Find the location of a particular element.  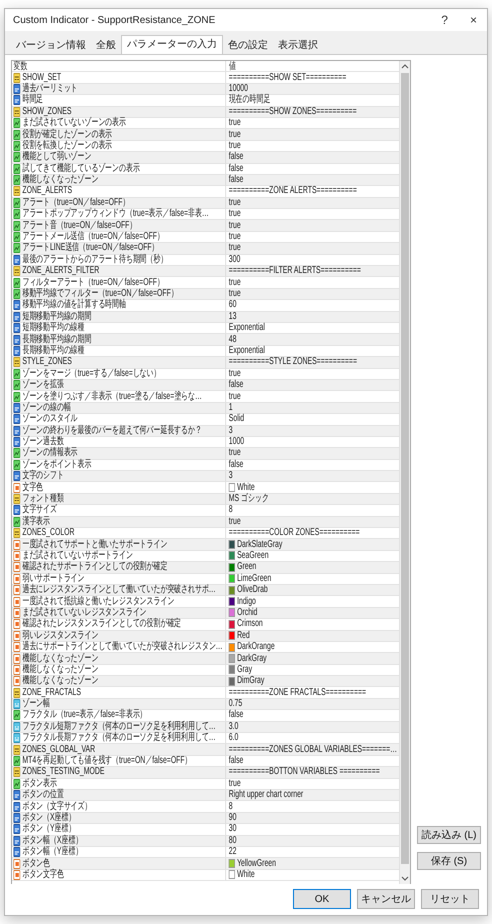

parameter-value: MS ゴシック is located at coordinates (248, 499).